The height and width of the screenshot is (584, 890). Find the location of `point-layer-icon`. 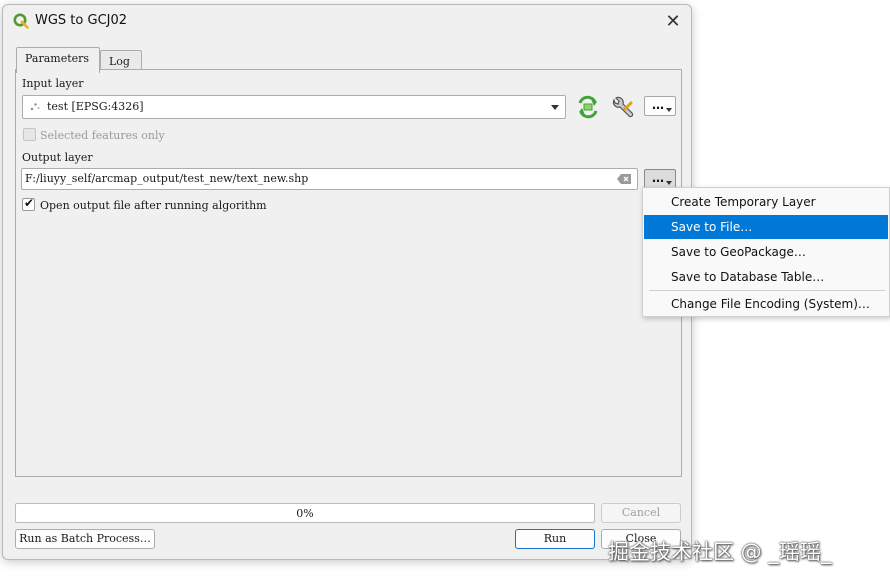

point-layer-icon is located at coordinates (35, 107).